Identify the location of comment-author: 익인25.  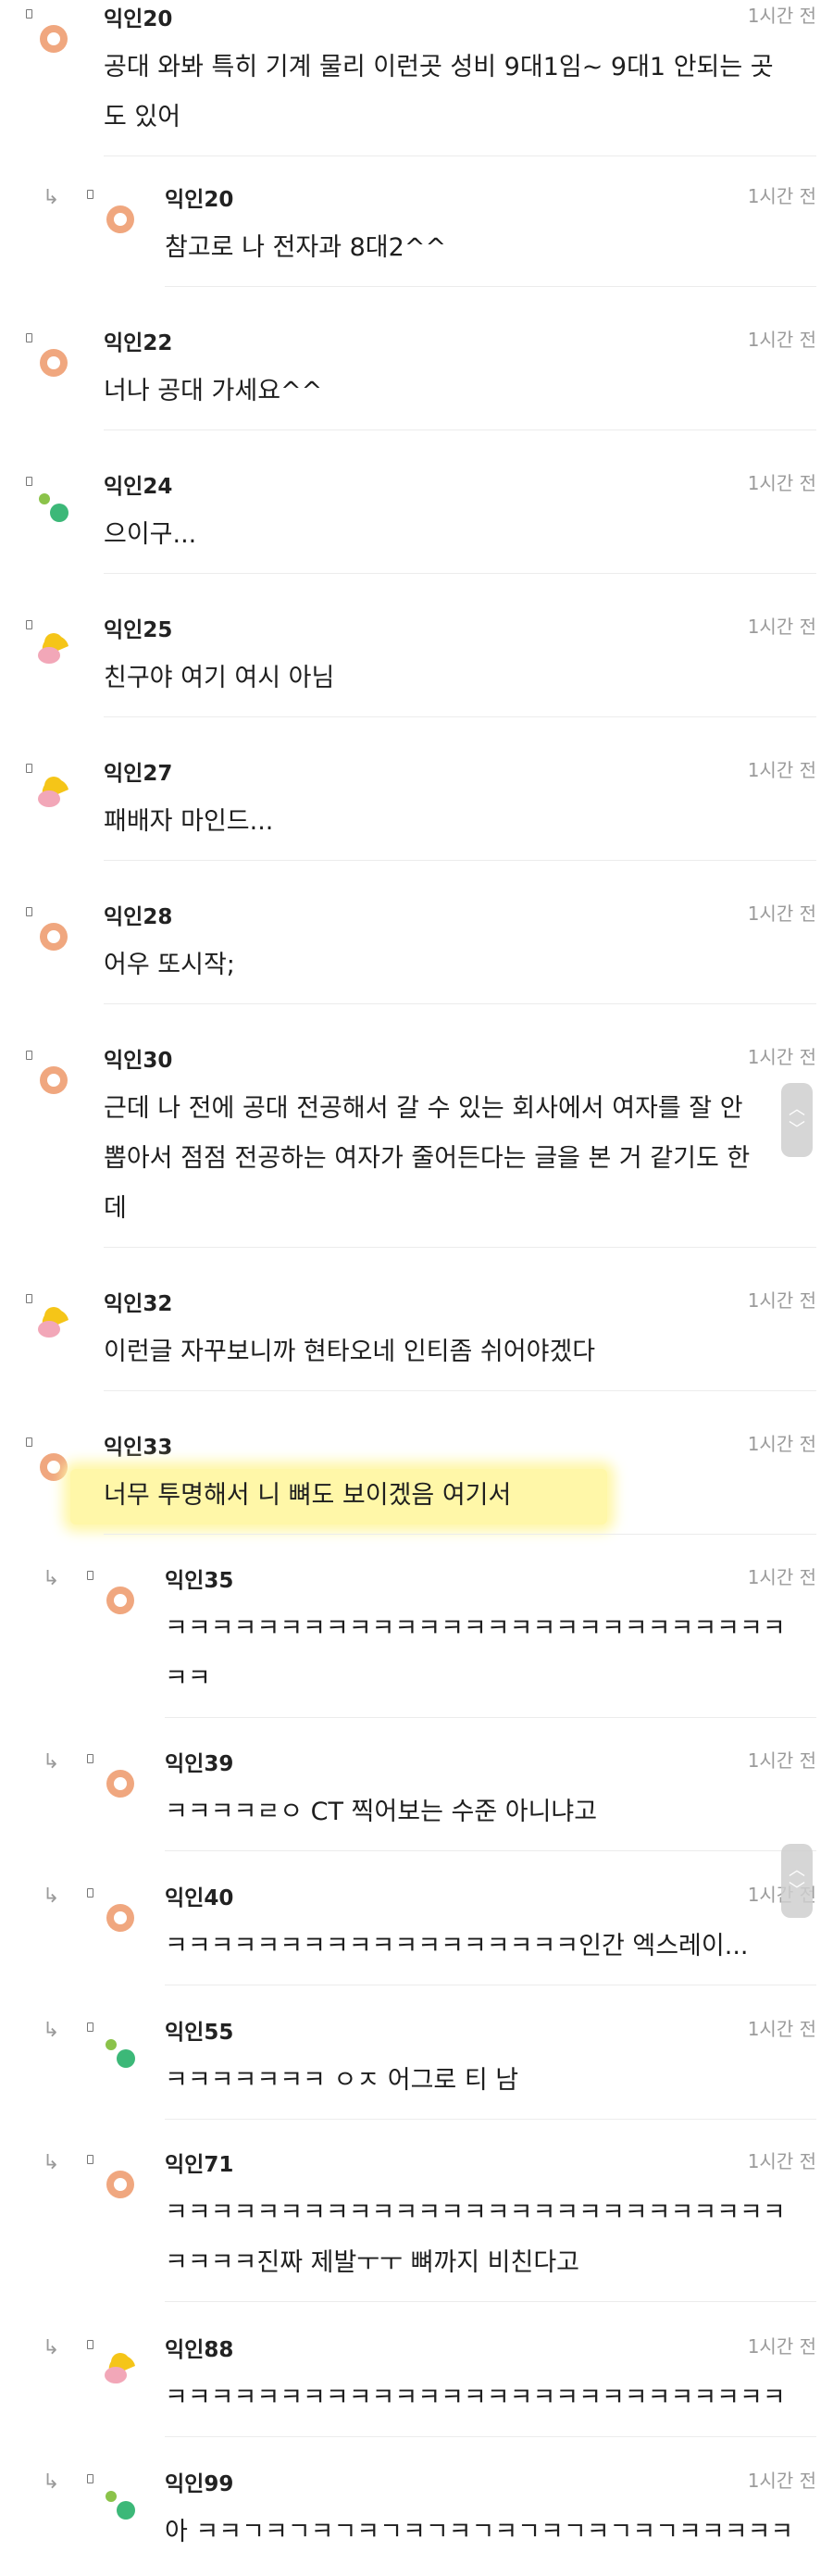
(138, 630).